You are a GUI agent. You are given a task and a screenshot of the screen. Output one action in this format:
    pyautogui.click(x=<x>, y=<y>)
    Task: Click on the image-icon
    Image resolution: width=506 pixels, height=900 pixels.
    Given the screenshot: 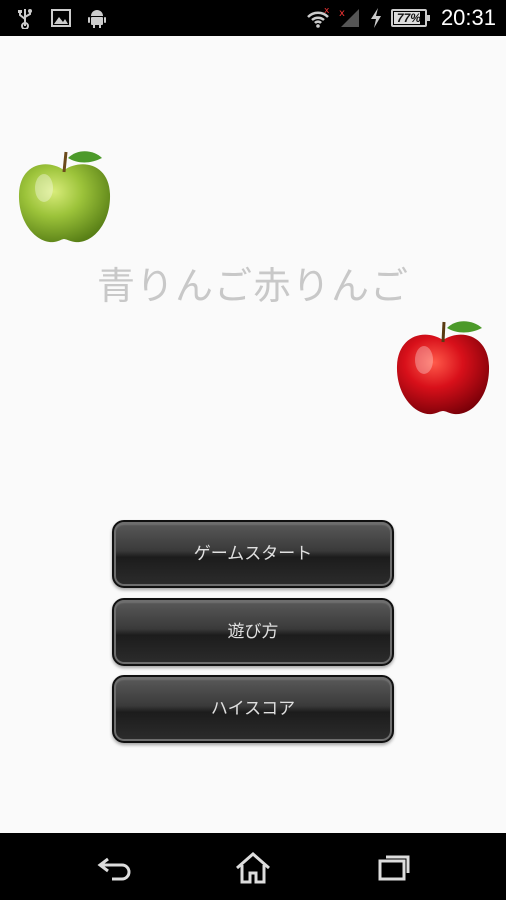 What is the action you would take?
    pyautogui.click(x=61, y=18)
    